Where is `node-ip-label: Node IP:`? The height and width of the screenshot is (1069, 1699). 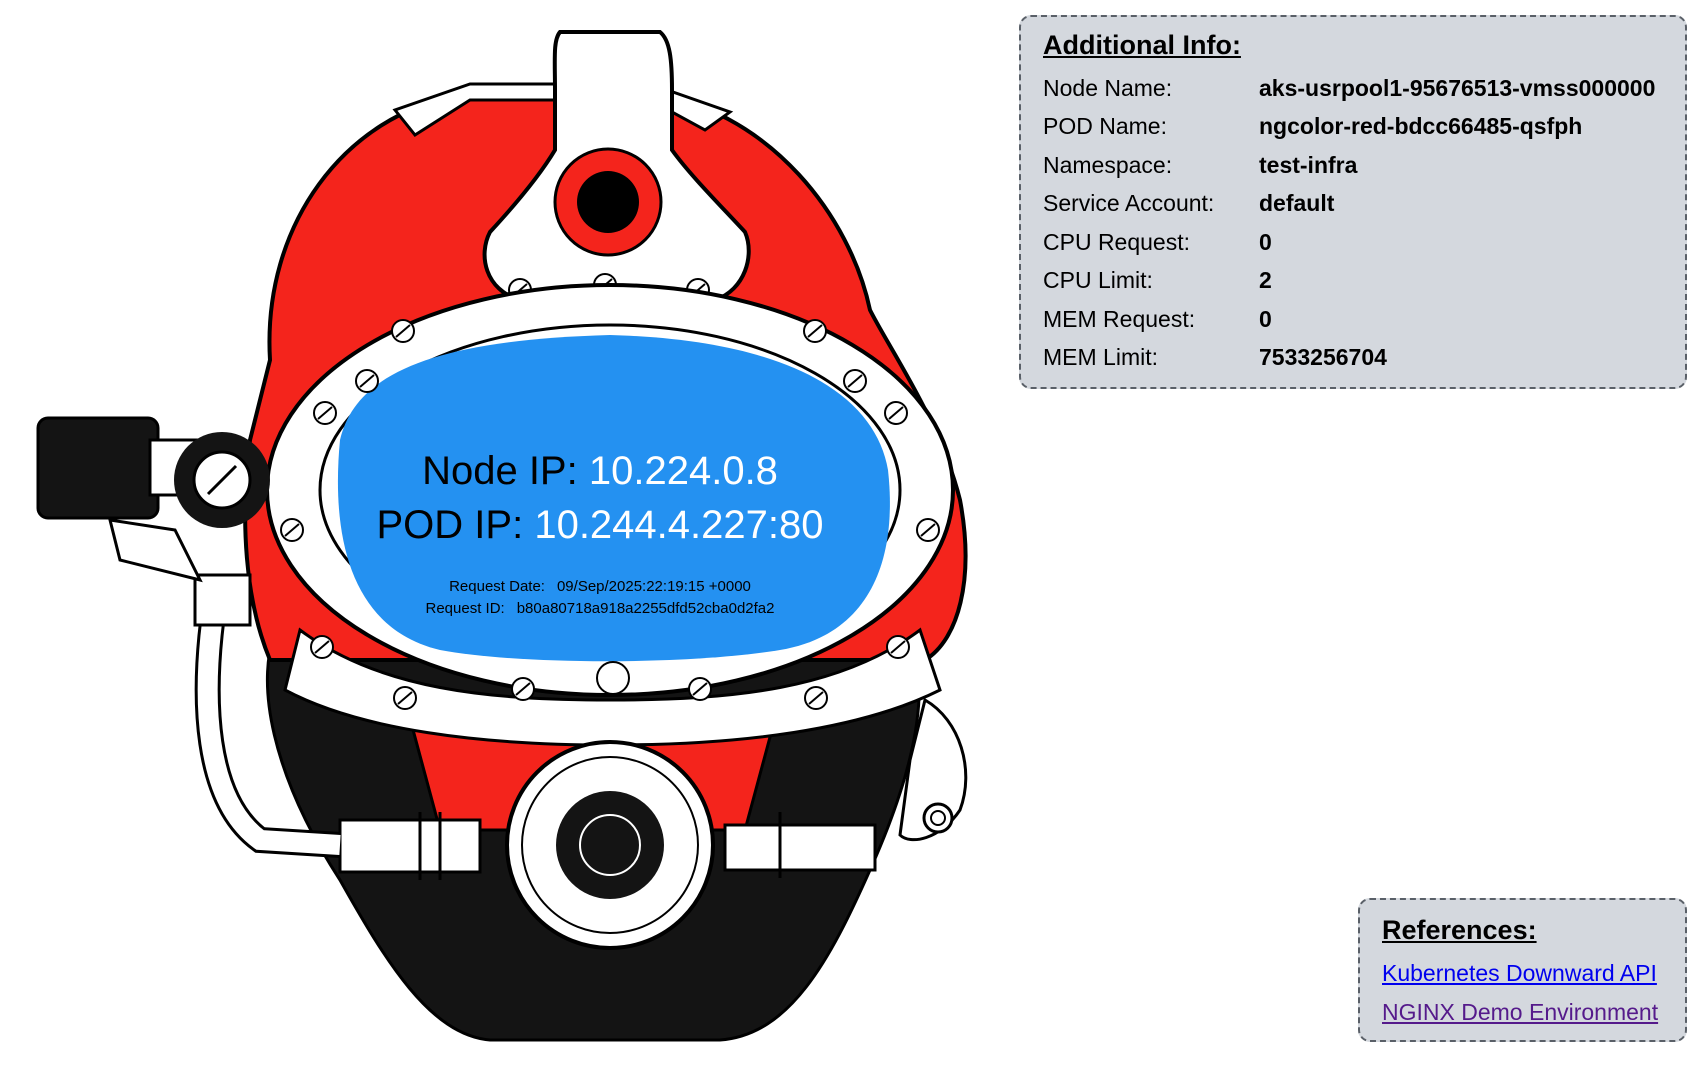
node-ip-label: Node IP: is located at coordinates (500, 471).